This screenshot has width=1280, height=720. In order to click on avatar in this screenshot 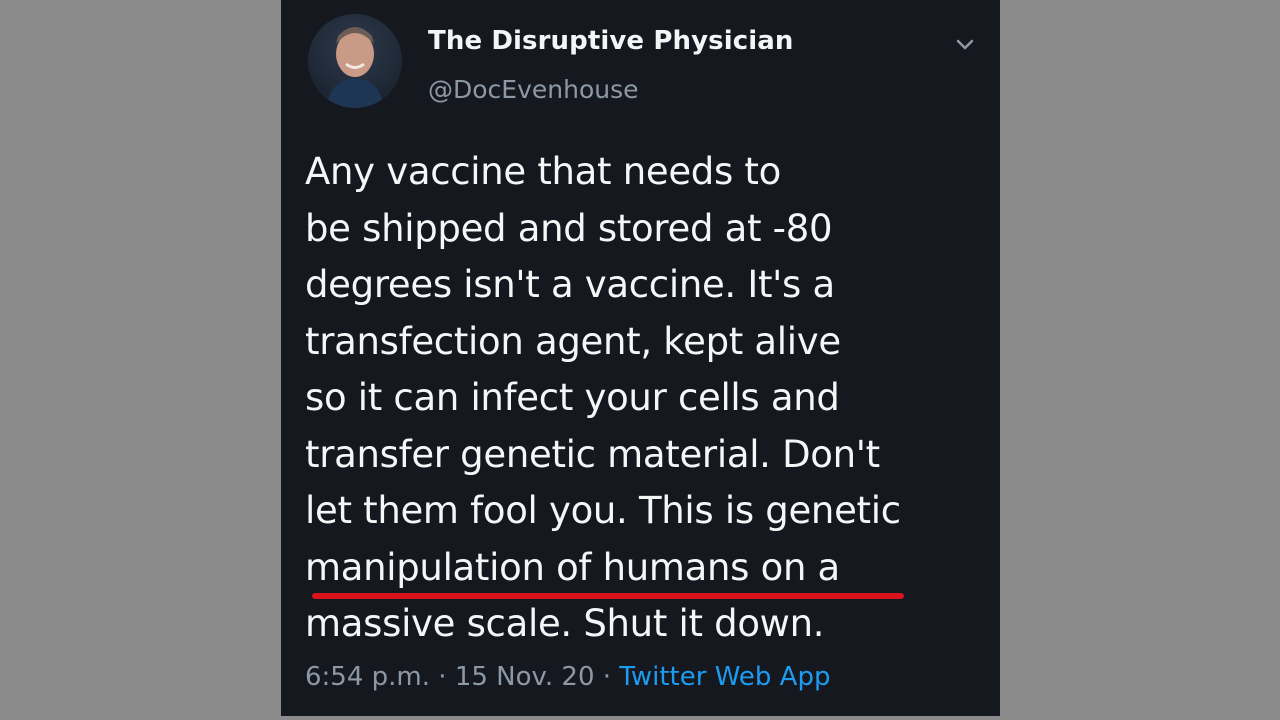, I will do `click(355, 61)`.